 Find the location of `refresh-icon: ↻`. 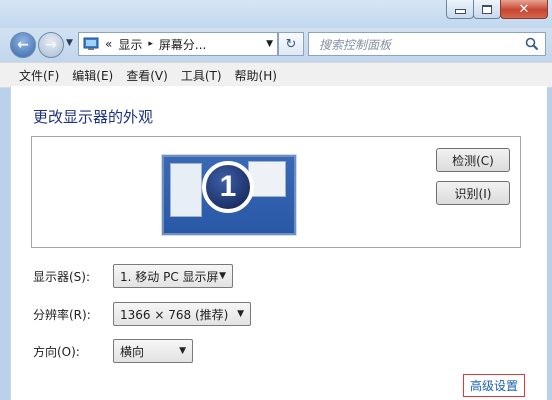

refresh-icon: ↻ is located at coordinates (291, 44).